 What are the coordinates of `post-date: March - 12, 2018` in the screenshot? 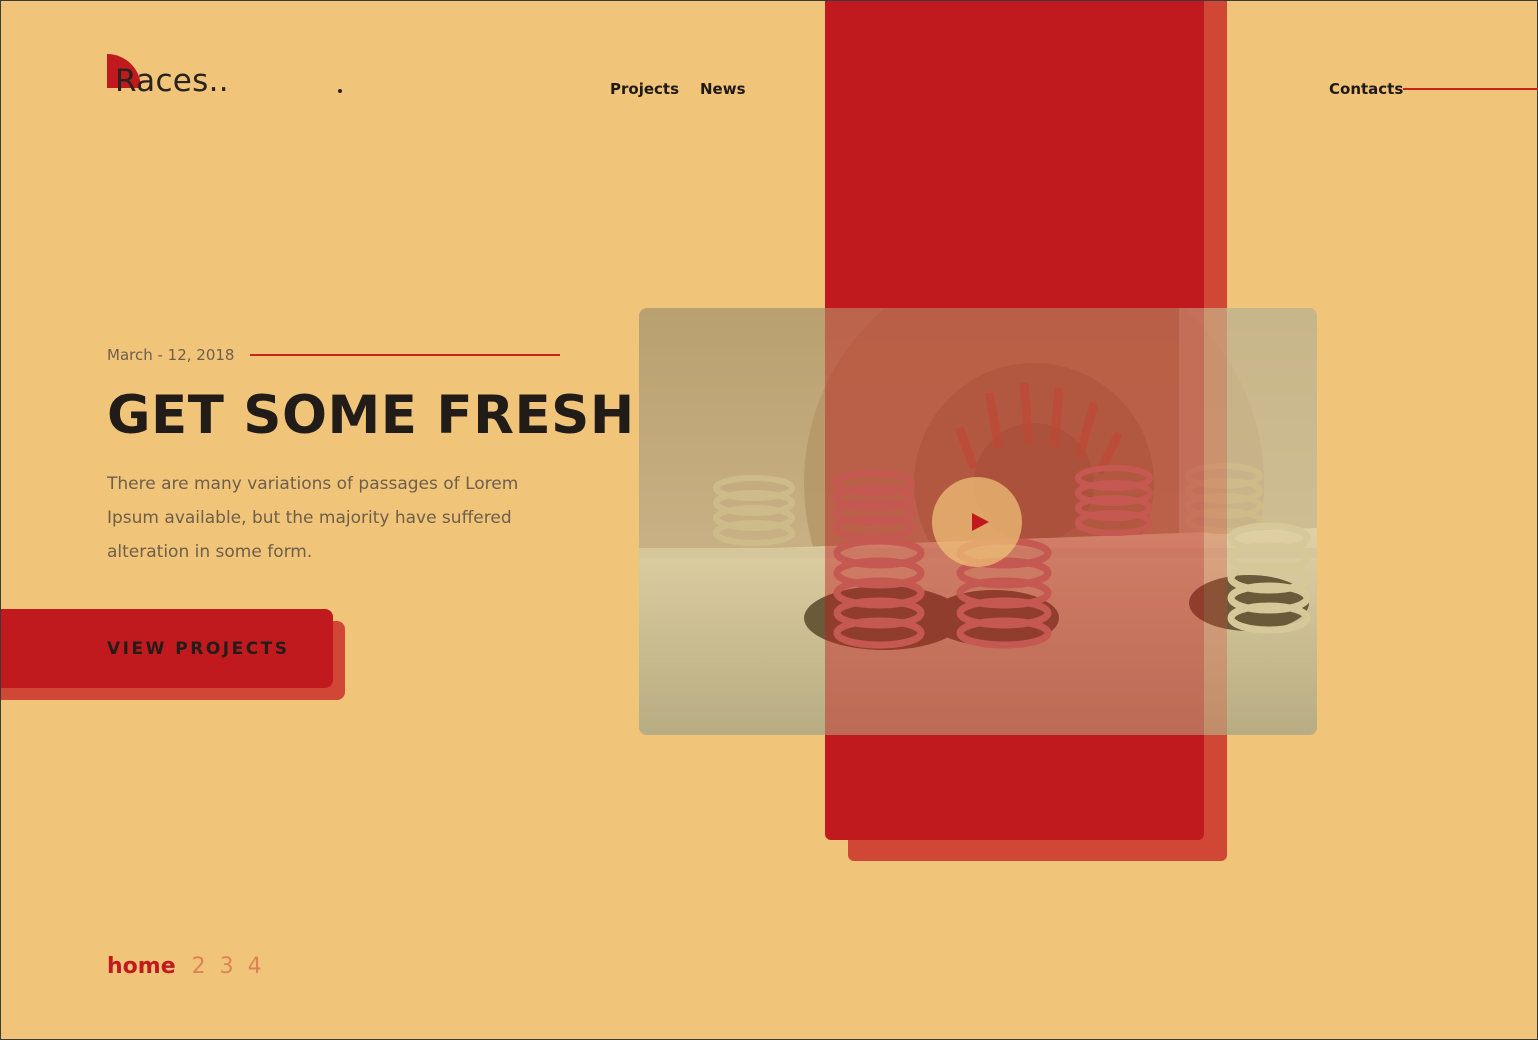 It's located at (171, 355).